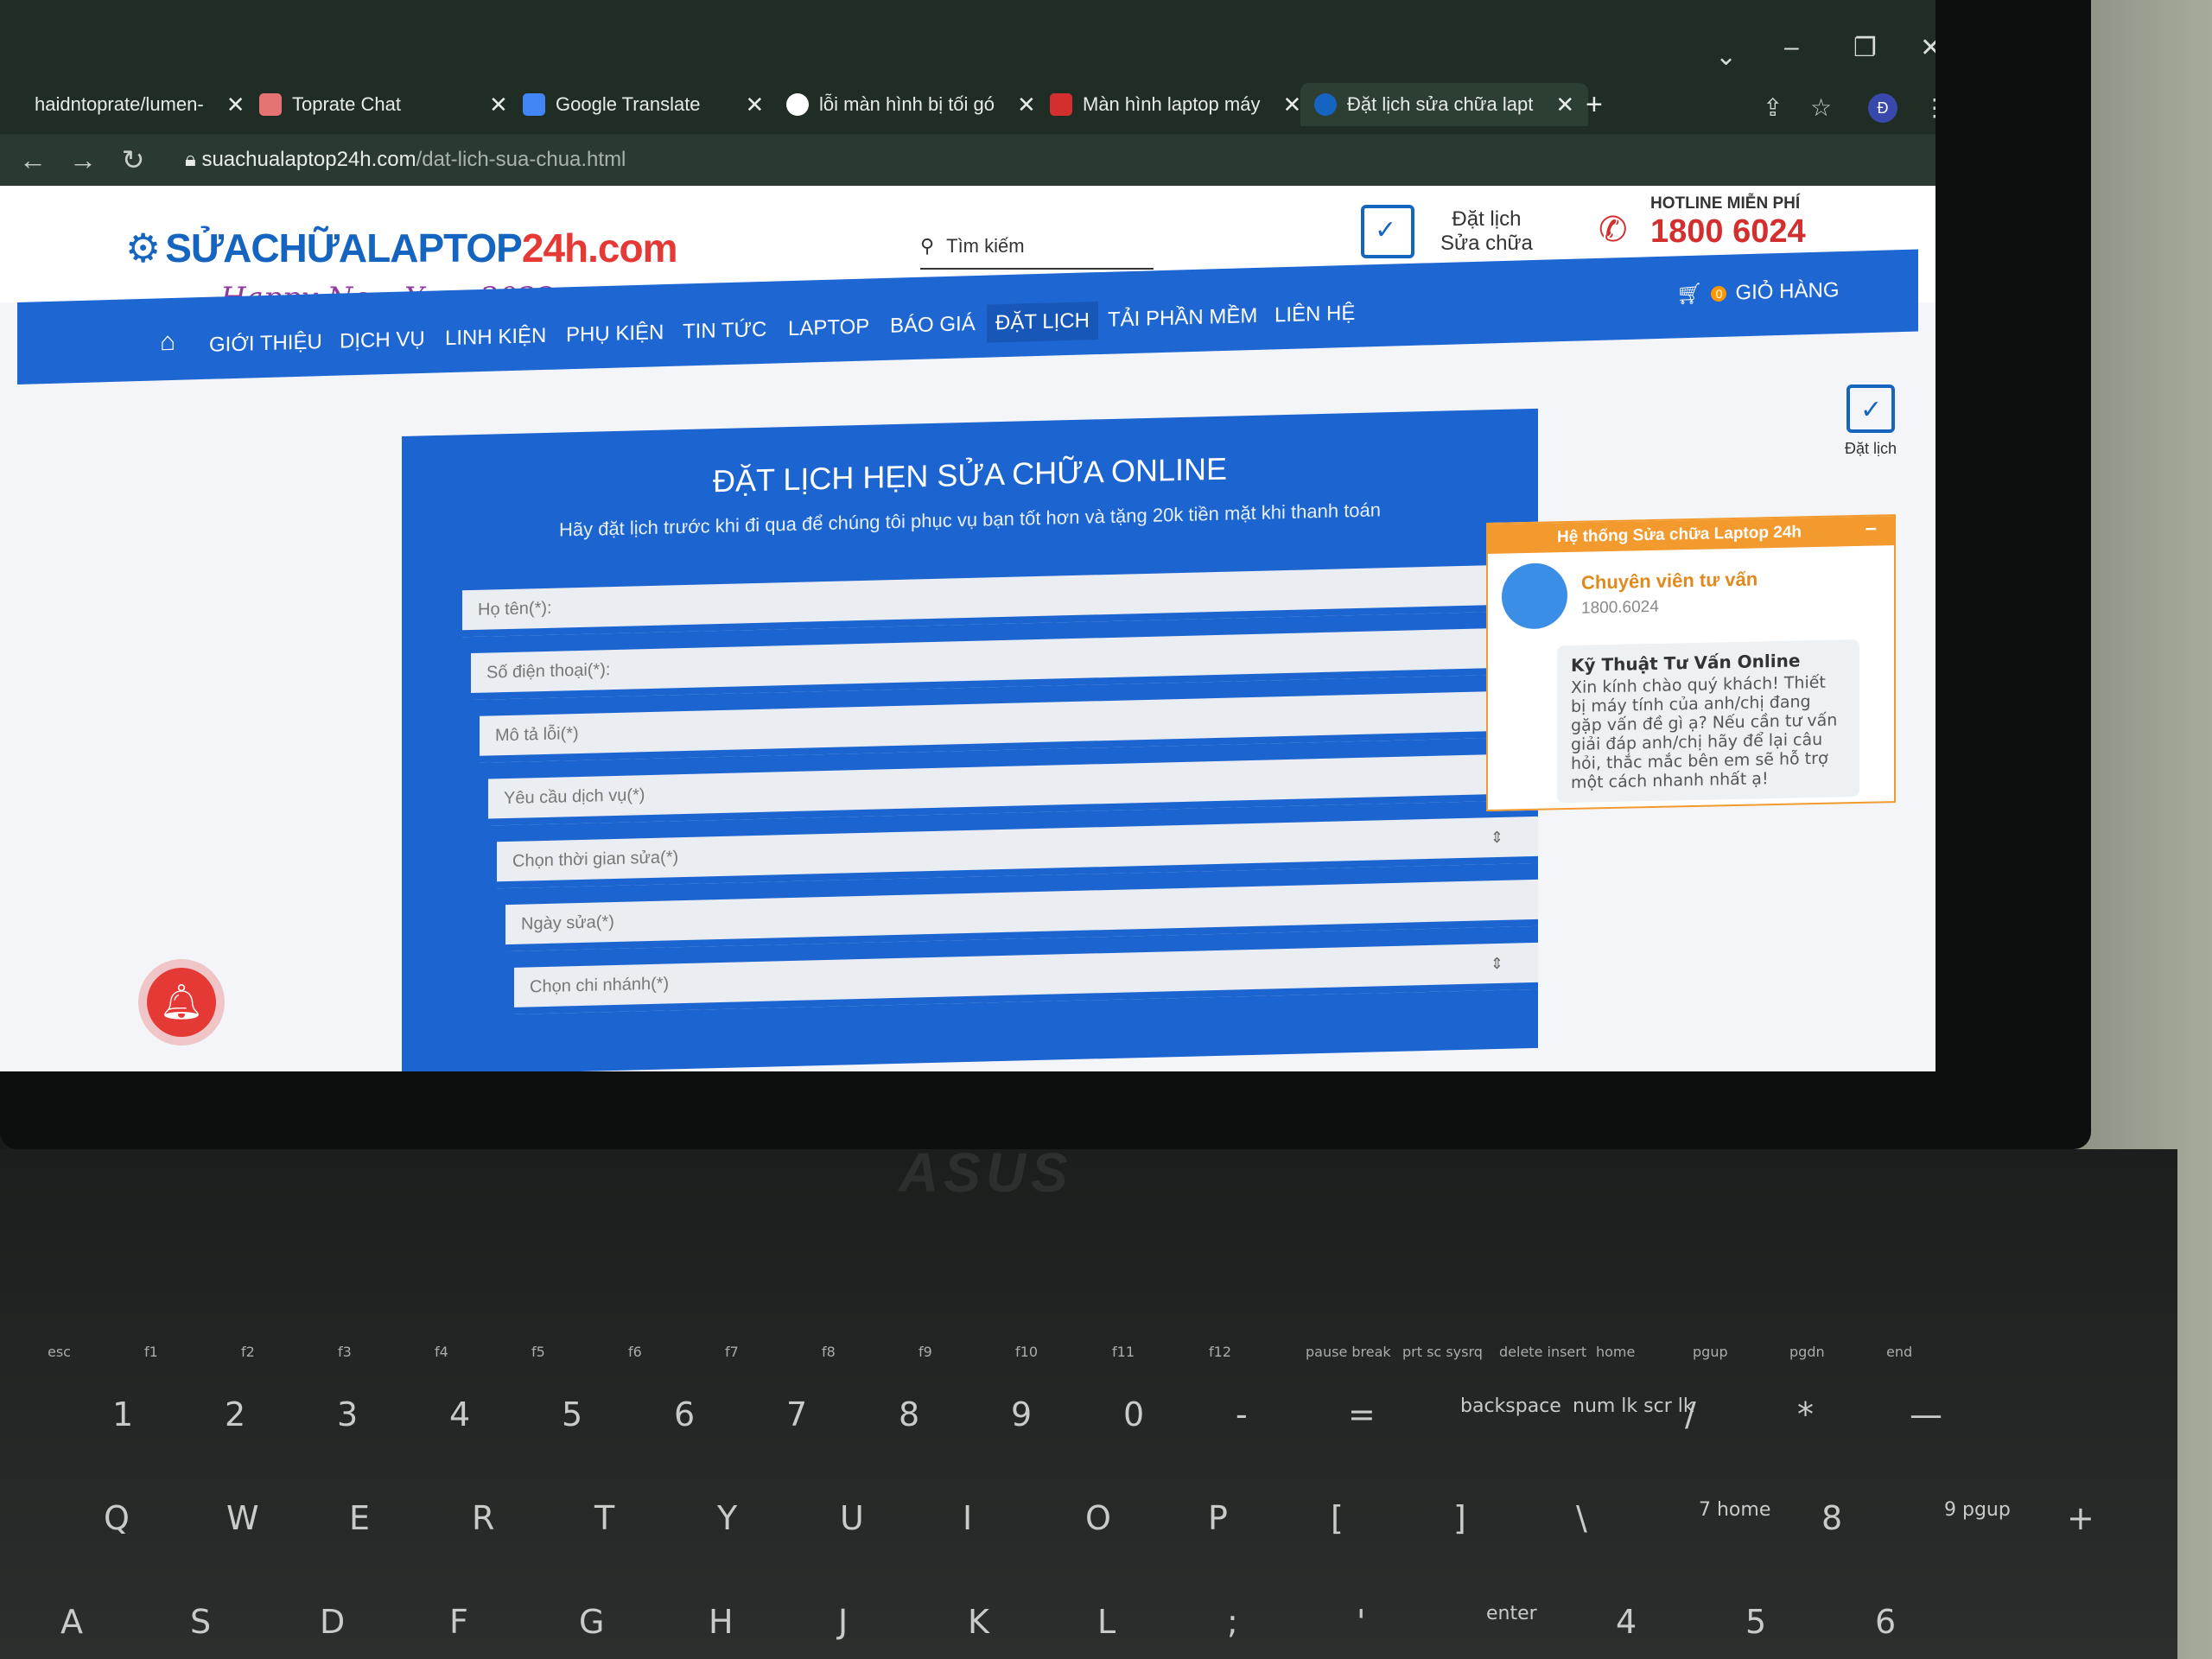 Image resolution: width=2212 pixels, height=1659 pixels. What do you see at coordinates (347, 1414) in the screenshot?
I see `key-num-row: 3` at bounding box center [347, 1414].